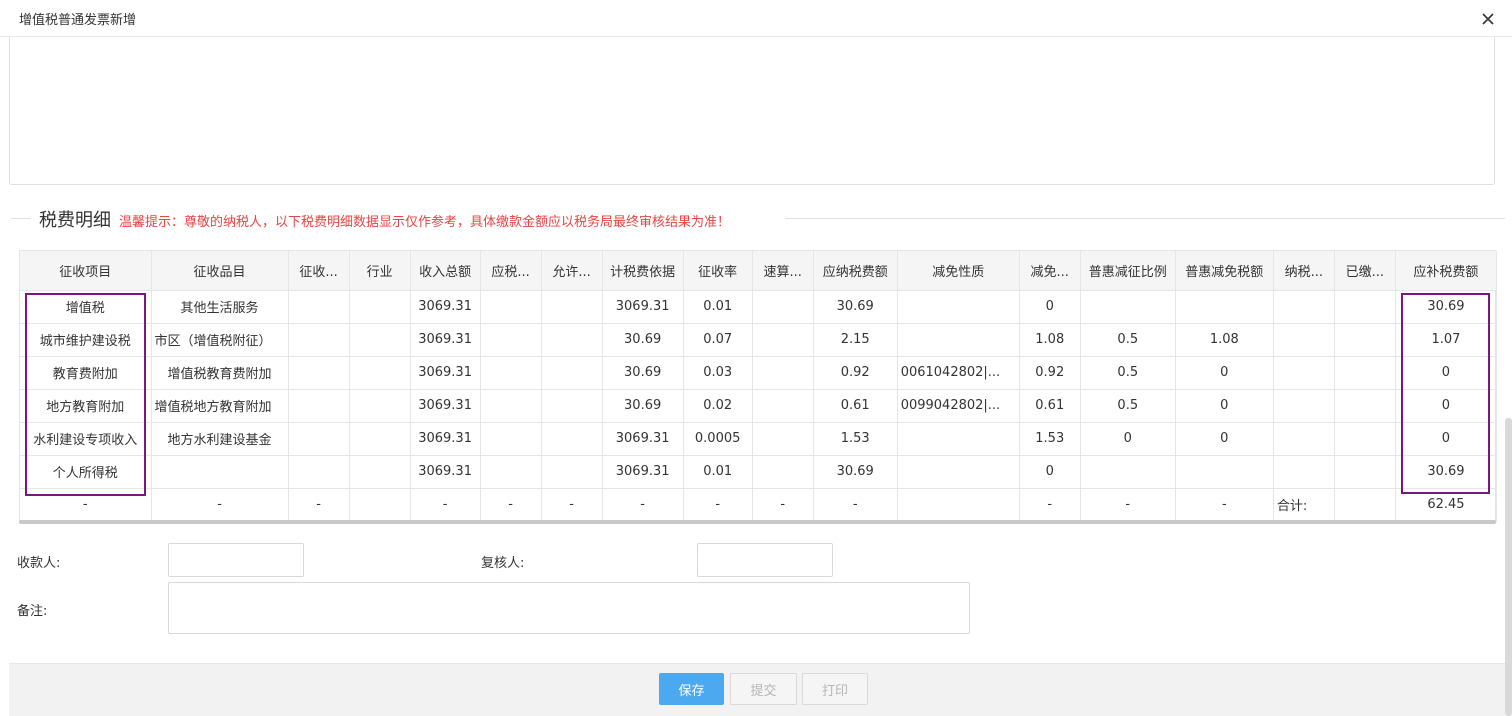 The height and width of the screenshot is (716, 1512). What do you see at coordinates (569, 608) in the screenshot?
I see `remark-textarea` at bounding box center [569, 608].